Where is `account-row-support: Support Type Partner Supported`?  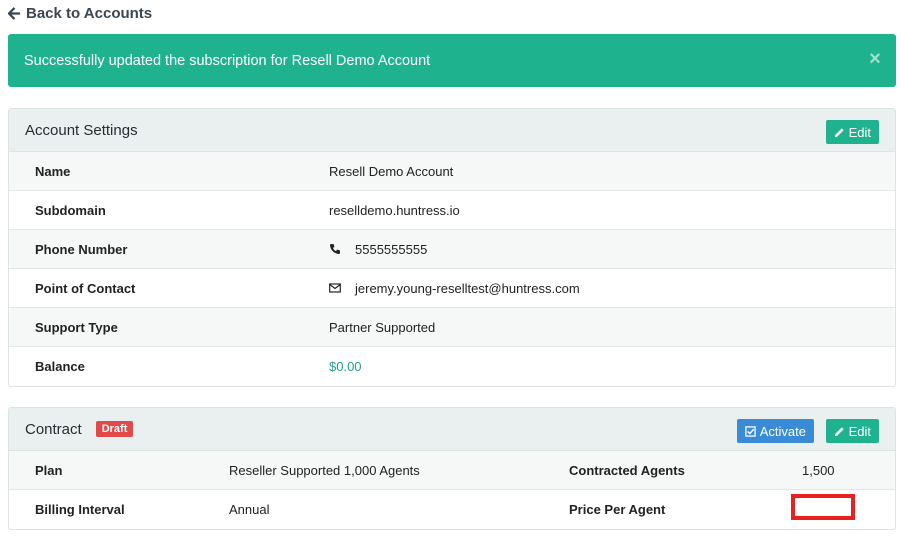
account-row-support: Support Type Partner Supported is located at coordinates (452, 327).